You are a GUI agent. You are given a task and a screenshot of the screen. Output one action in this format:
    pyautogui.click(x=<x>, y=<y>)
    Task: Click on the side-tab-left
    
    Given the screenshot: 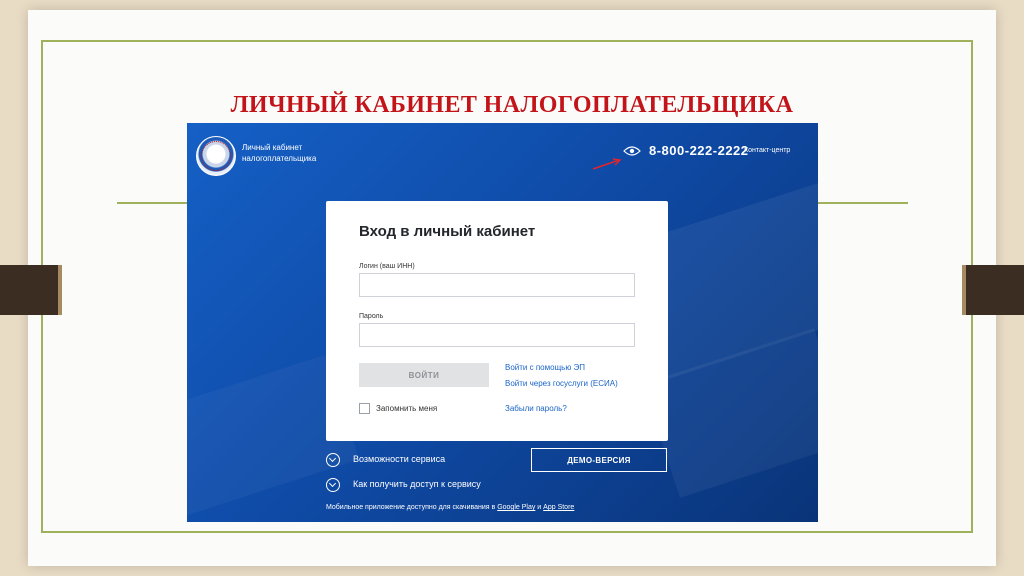 What is the action you would take?
    pyautogui.click(x=31, y=290)
    